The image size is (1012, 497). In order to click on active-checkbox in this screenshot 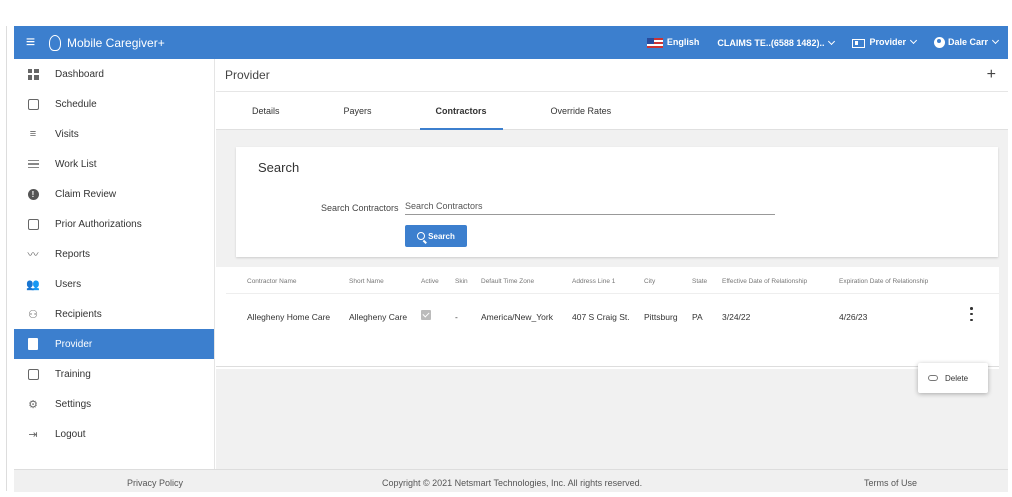, I will do `click(426, 315)`.